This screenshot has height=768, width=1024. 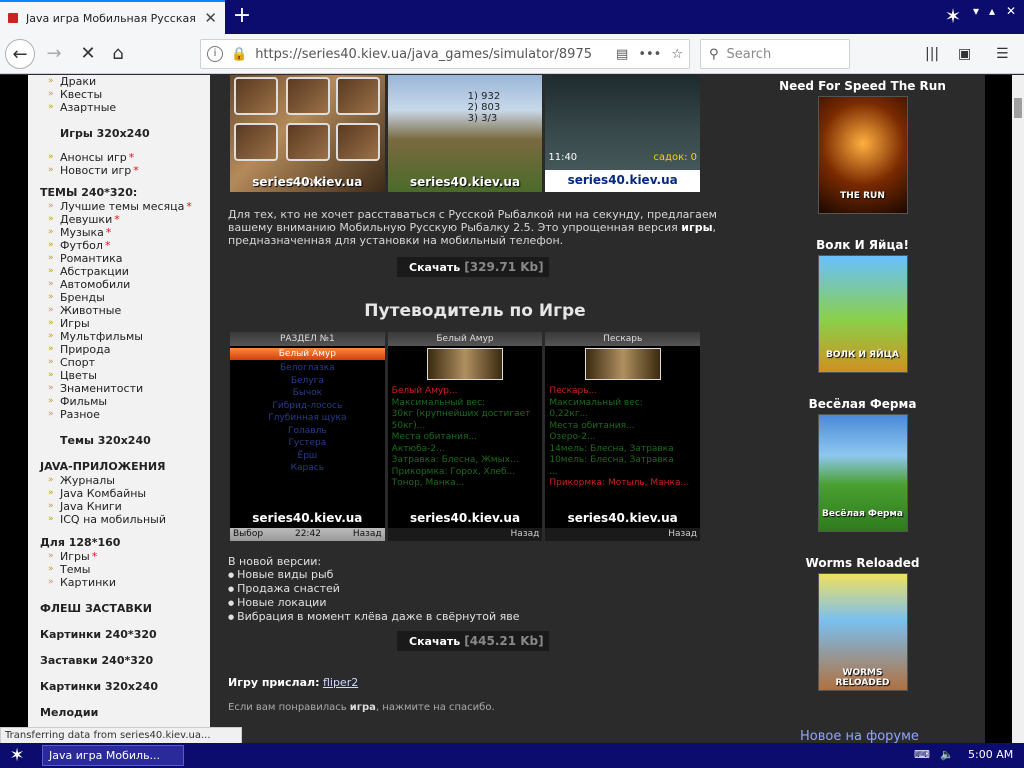 What do you see at coordinates (88, 54) in the screenshot?
I see `stop-button: ✕` at bounding box center [88, 54].